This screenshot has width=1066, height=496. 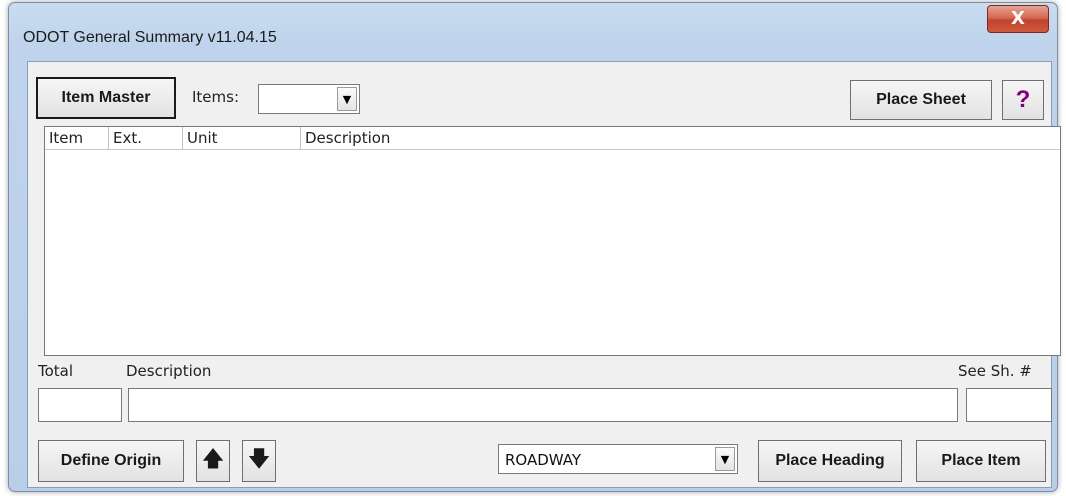 What do you see at coordinates (150, 37) in the screenshot?
I see `window-title: ODOT General Summary v11.04.15` at bounding box center [150, 37].